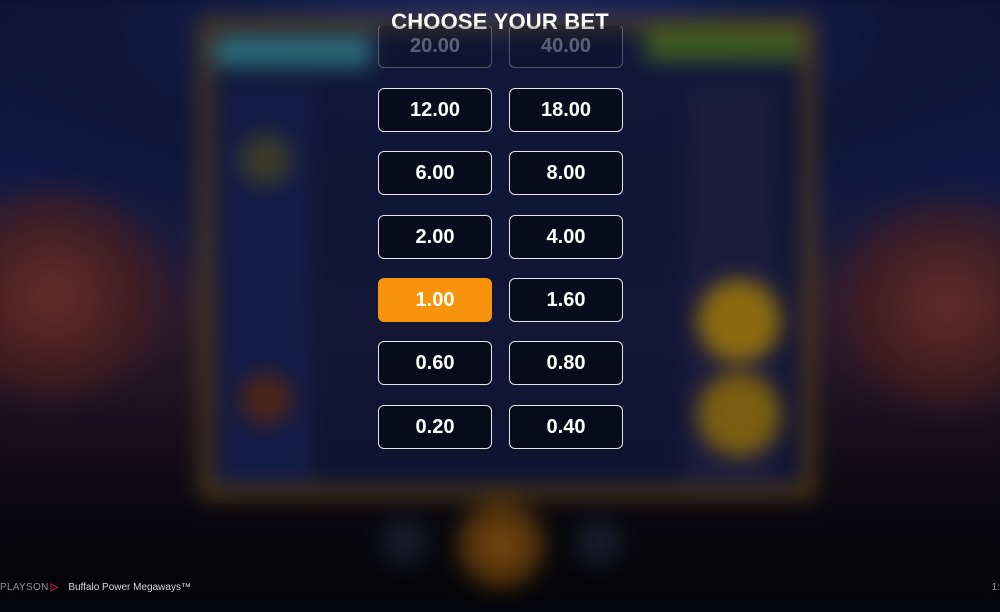  I want to click on bet-option-button: 0.80, so click(566, 363).